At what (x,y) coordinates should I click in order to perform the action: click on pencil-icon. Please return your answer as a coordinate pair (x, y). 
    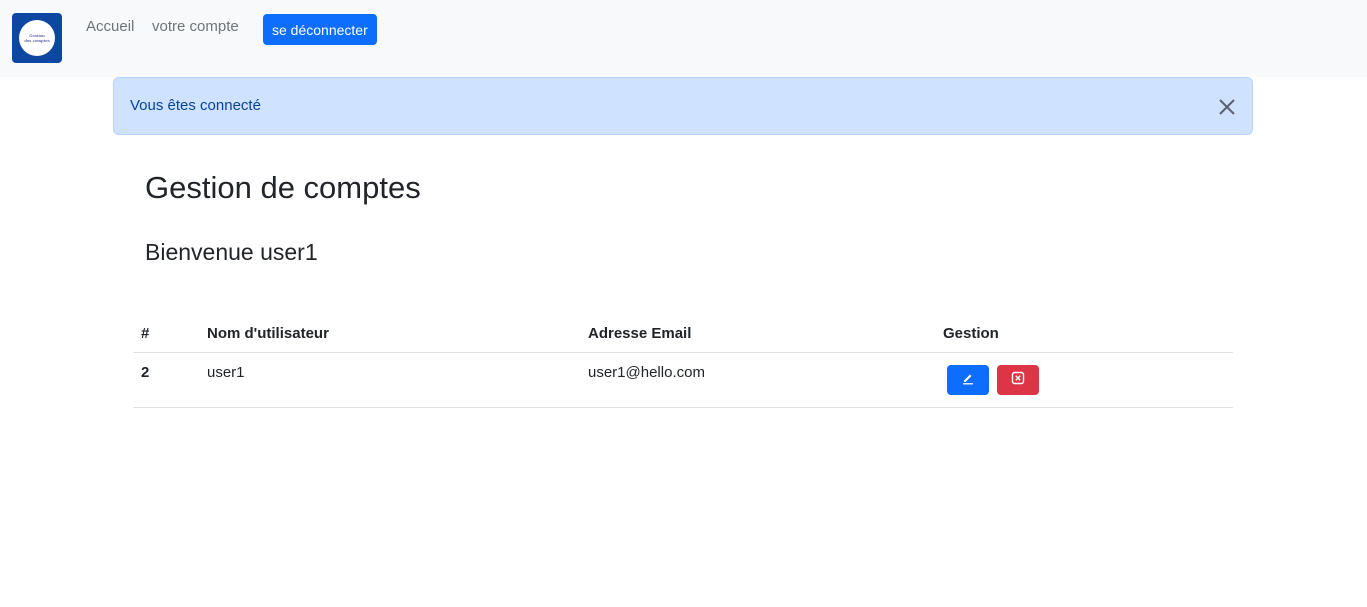
    Looking at the image, I should click on (968, 379).